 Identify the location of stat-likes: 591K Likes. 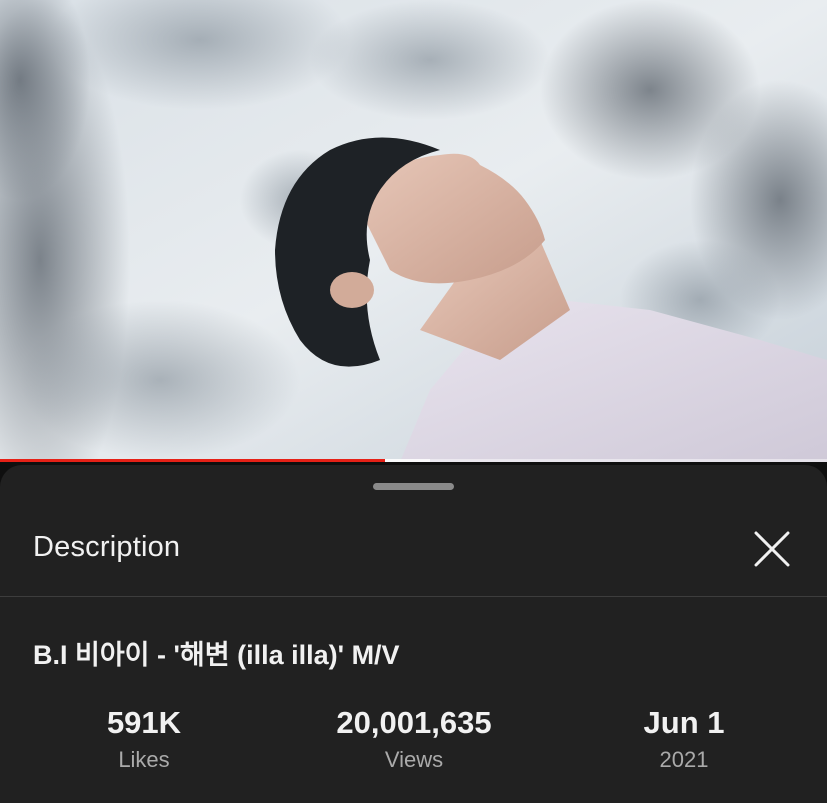
(144, 739).